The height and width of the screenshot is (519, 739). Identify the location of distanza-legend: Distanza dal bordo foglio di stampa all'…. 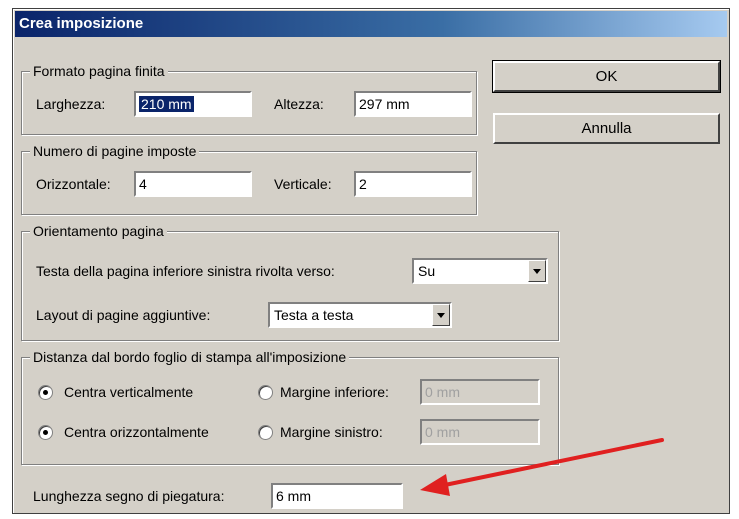
(190, 357).